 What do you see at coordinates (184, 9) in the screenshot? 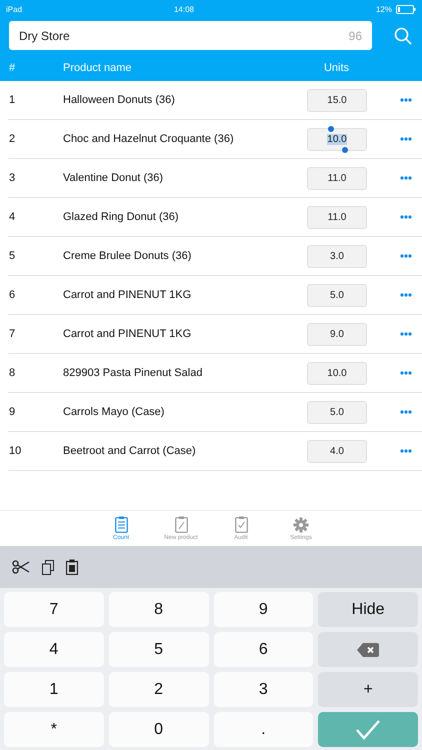
I see `clock: 14:08` at bounding box center [184, 9].